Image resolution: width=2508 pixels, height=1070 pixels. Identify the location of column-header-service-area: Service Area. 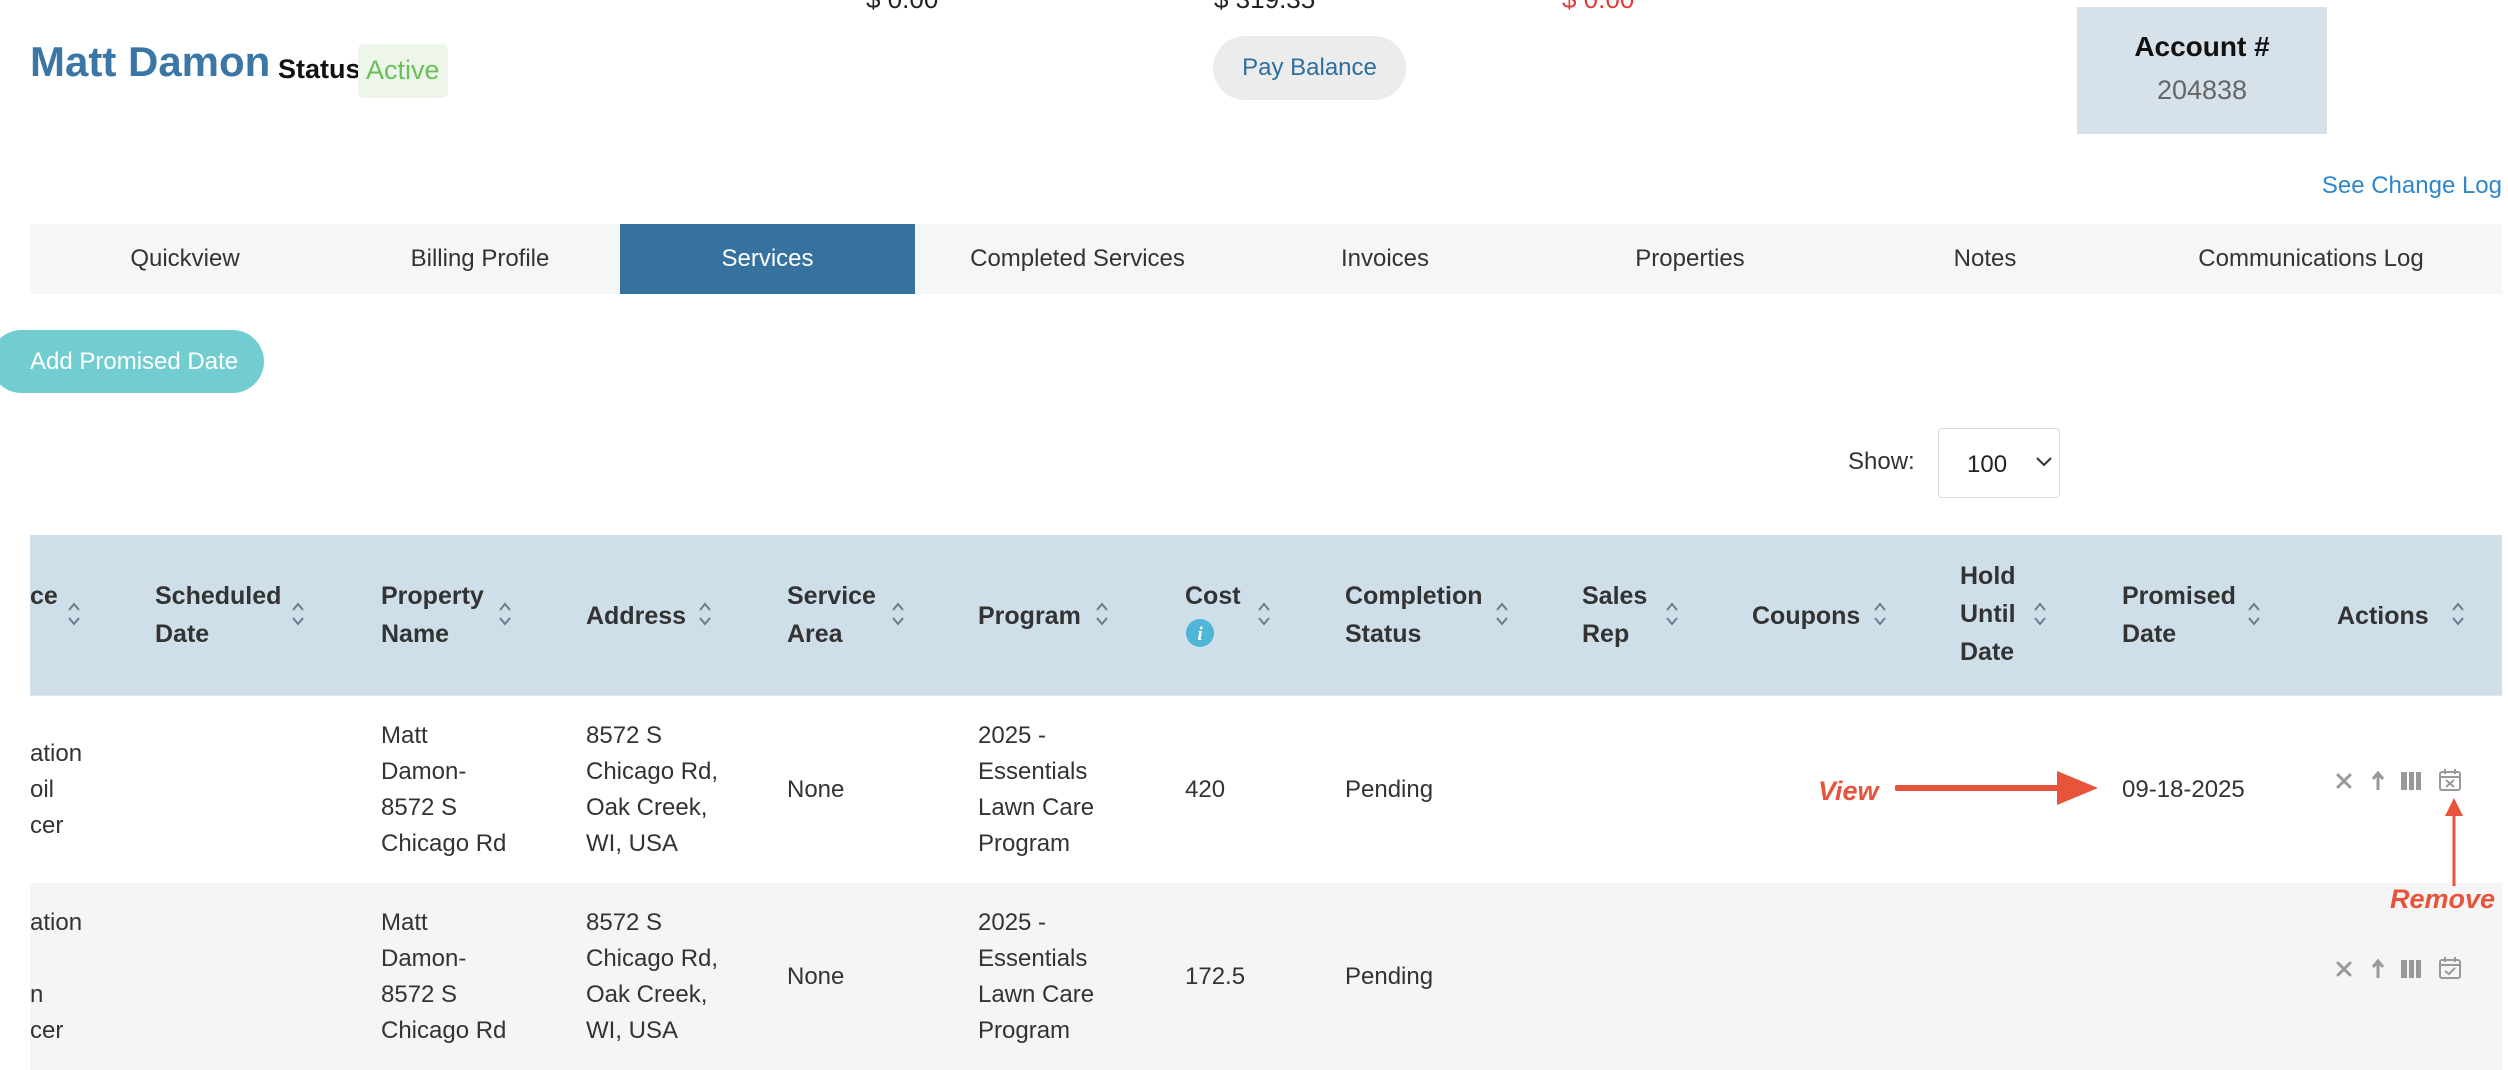
(837, 615).